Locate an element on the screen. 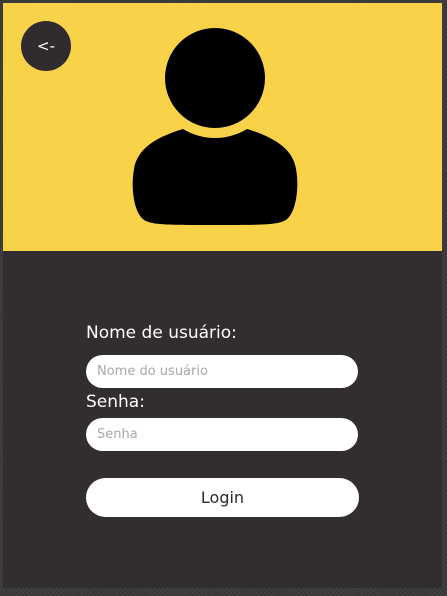 This screenshot has width=447, height=596. back-button: <- is located at coordinates (46, 46).